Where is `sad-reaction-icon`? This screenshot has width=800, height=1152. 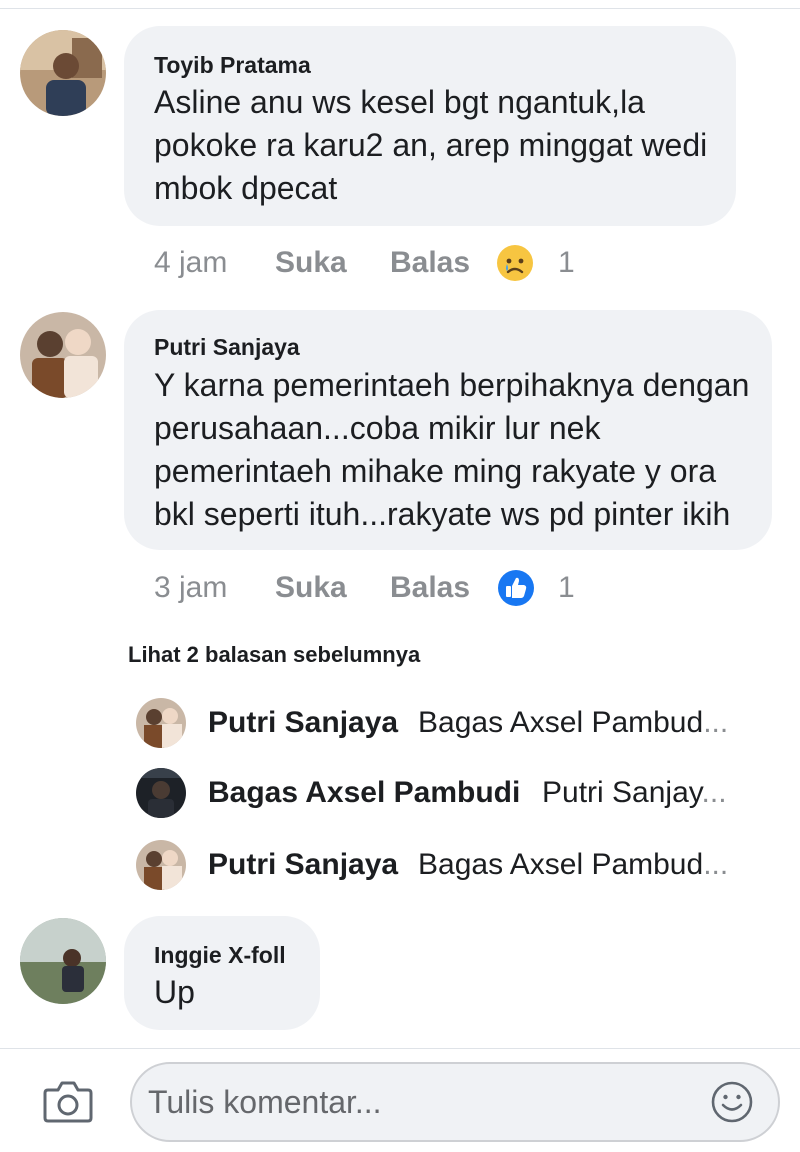 sad-reaction-icon is located at coordinates (515, 263).